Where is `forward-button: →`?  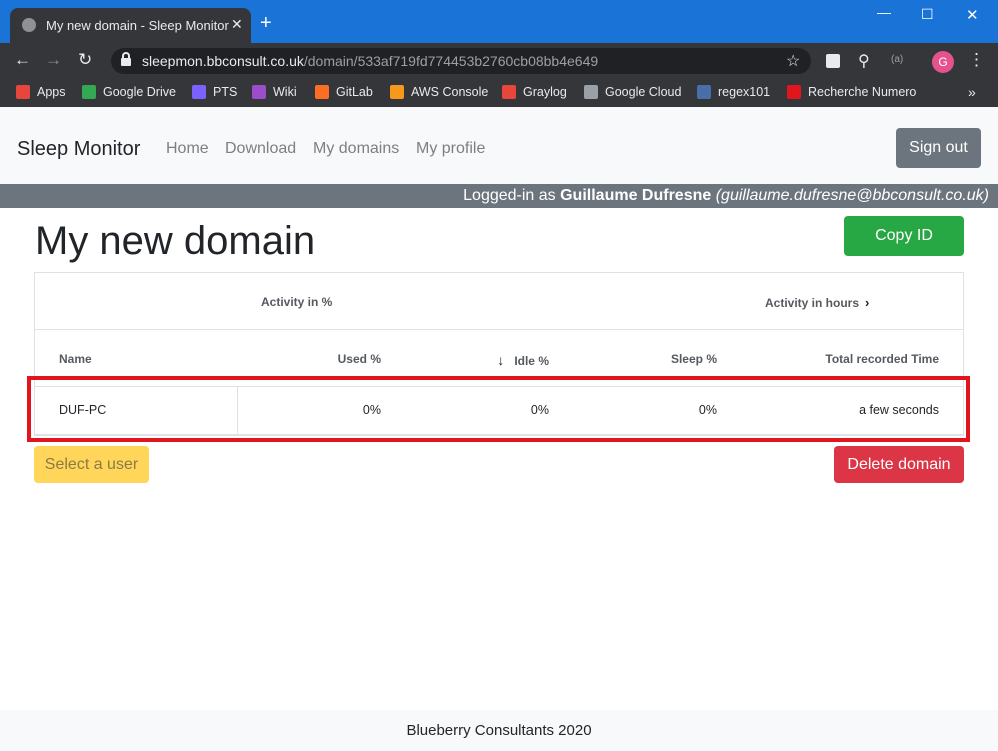
forward-button: → is located at coordinates (53, 60).